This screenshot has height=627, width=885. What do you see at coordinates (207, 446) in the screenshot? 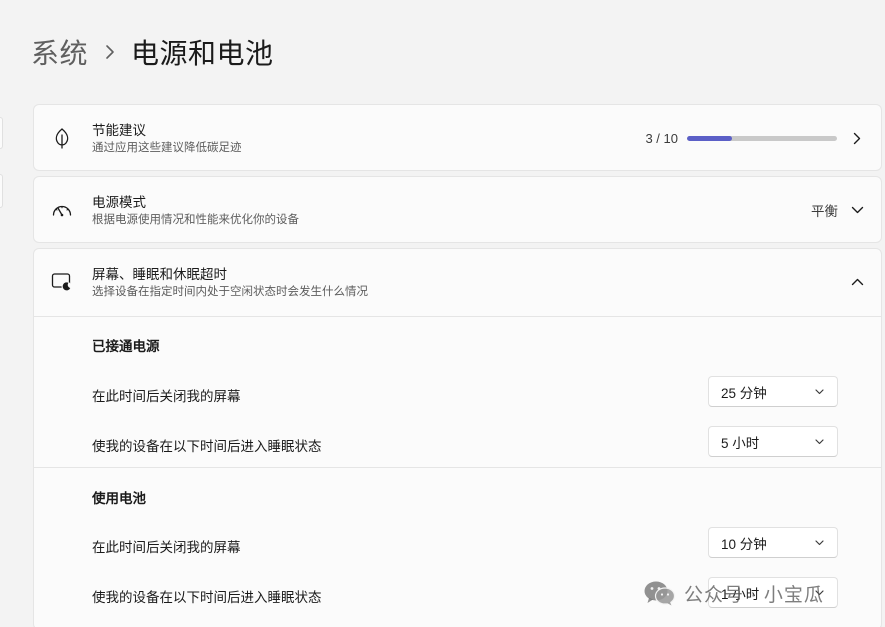
I see `plugged-sleep-label: 使我的设备在以下时间后进入睡眠状态` at bounding box center [207, 446].